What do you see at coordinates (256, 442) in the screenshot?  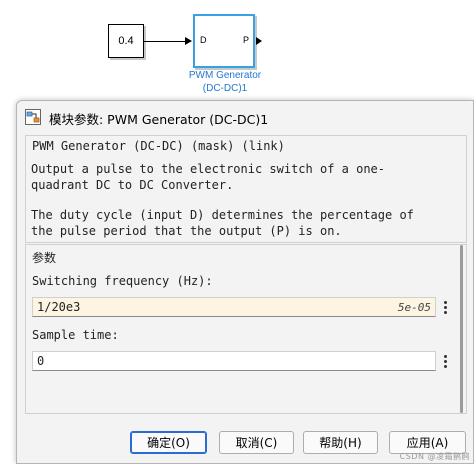 I see `cancel-button: 取消(C)` at bounding box center [256, 442].